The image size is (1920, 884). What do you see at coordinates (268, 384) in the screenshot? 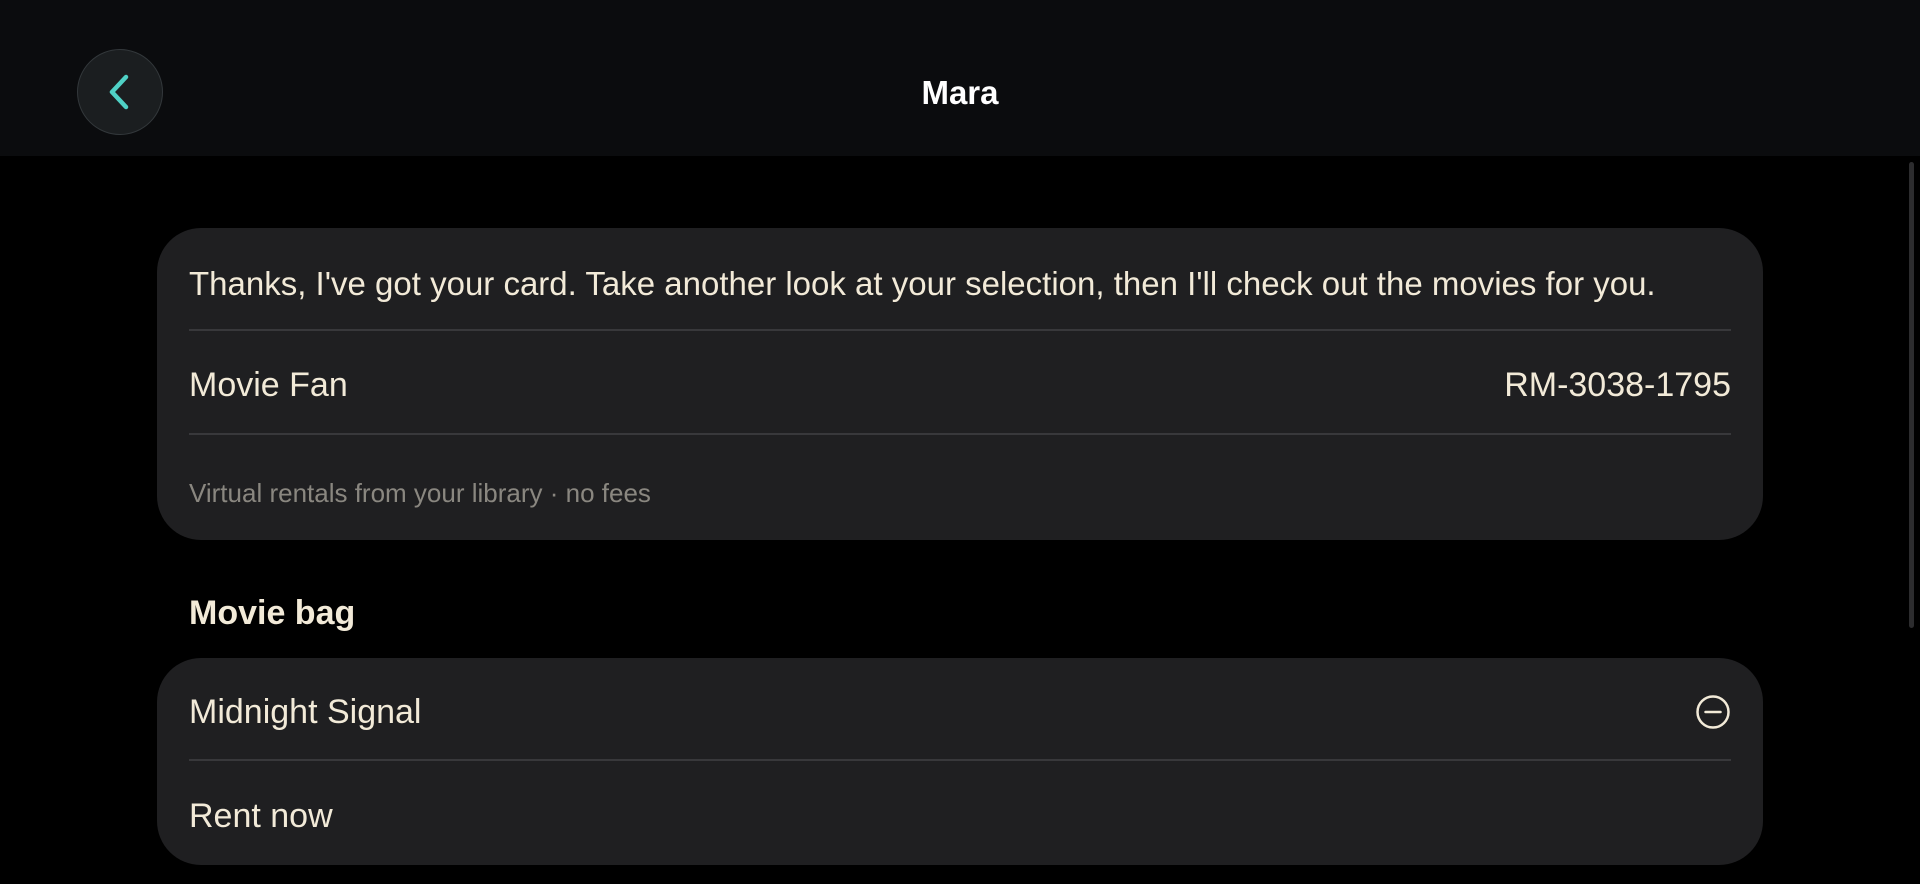
I see `membership-label: Movie Fan` at bounding box center [268, 384].